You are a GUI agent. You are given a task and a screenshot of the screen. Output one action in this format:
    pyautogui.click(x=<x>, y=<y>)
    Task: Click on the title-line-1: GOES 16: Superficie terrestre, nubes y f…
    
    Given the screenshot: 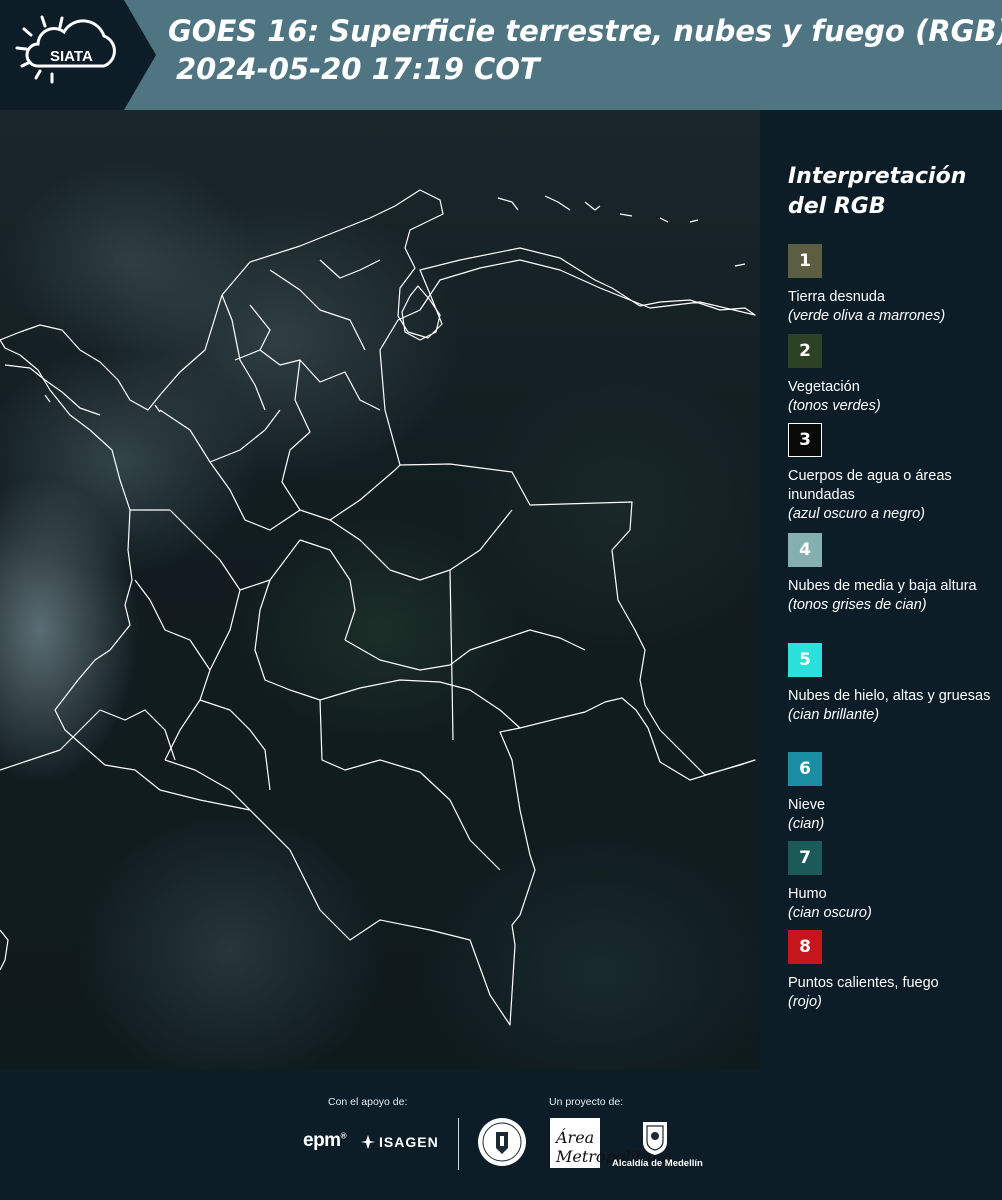 What is the action you would take?
    pyautogui.click(x=585, y=31)
    